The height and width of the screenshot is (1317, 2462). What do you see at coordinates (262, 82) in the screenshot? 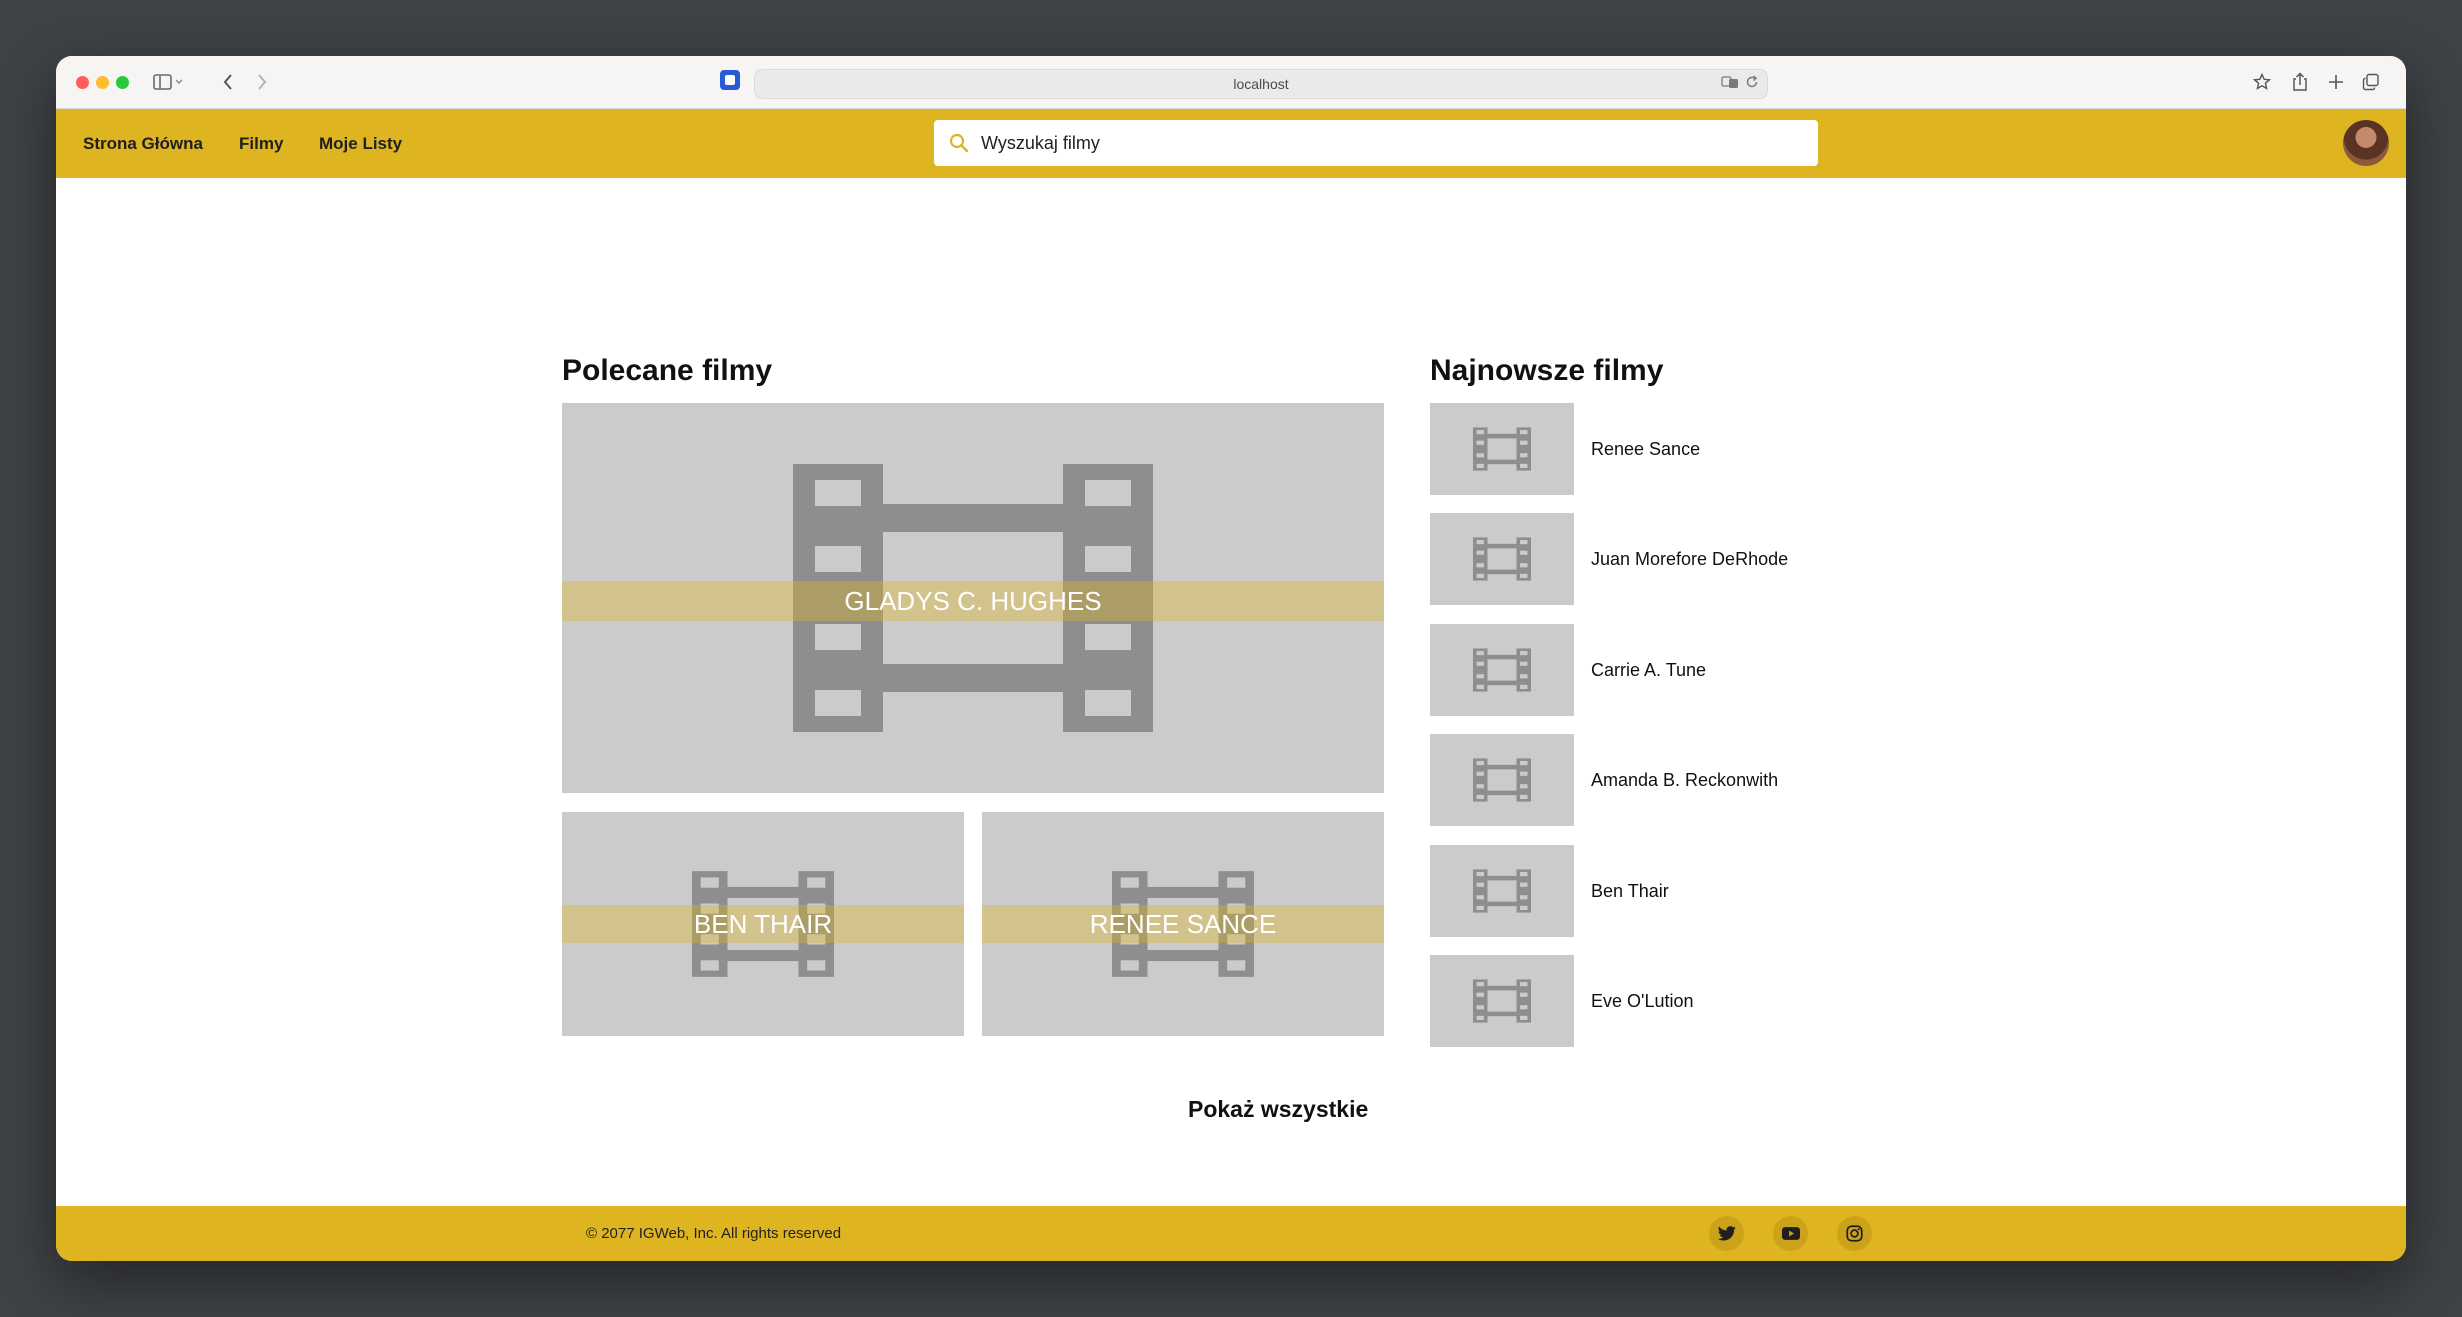
I see `forward-icon` at bounding box center [262, 82].